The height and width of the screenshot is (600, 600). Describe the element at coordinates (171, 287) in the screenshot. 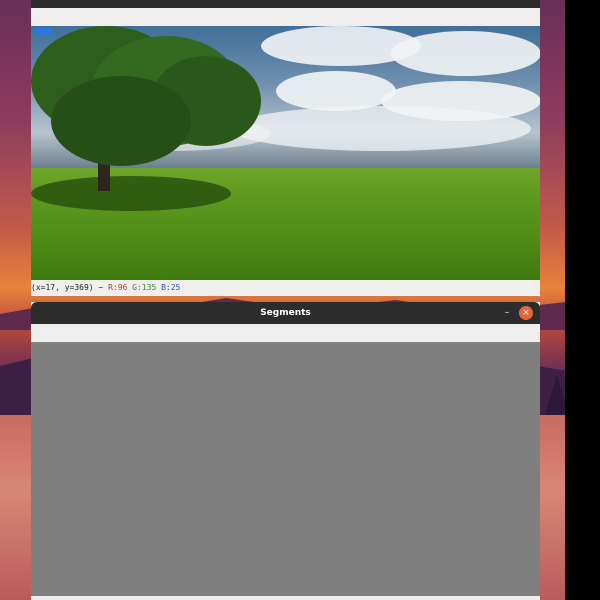

I see `pixel-blue-value: B:25` at that location.